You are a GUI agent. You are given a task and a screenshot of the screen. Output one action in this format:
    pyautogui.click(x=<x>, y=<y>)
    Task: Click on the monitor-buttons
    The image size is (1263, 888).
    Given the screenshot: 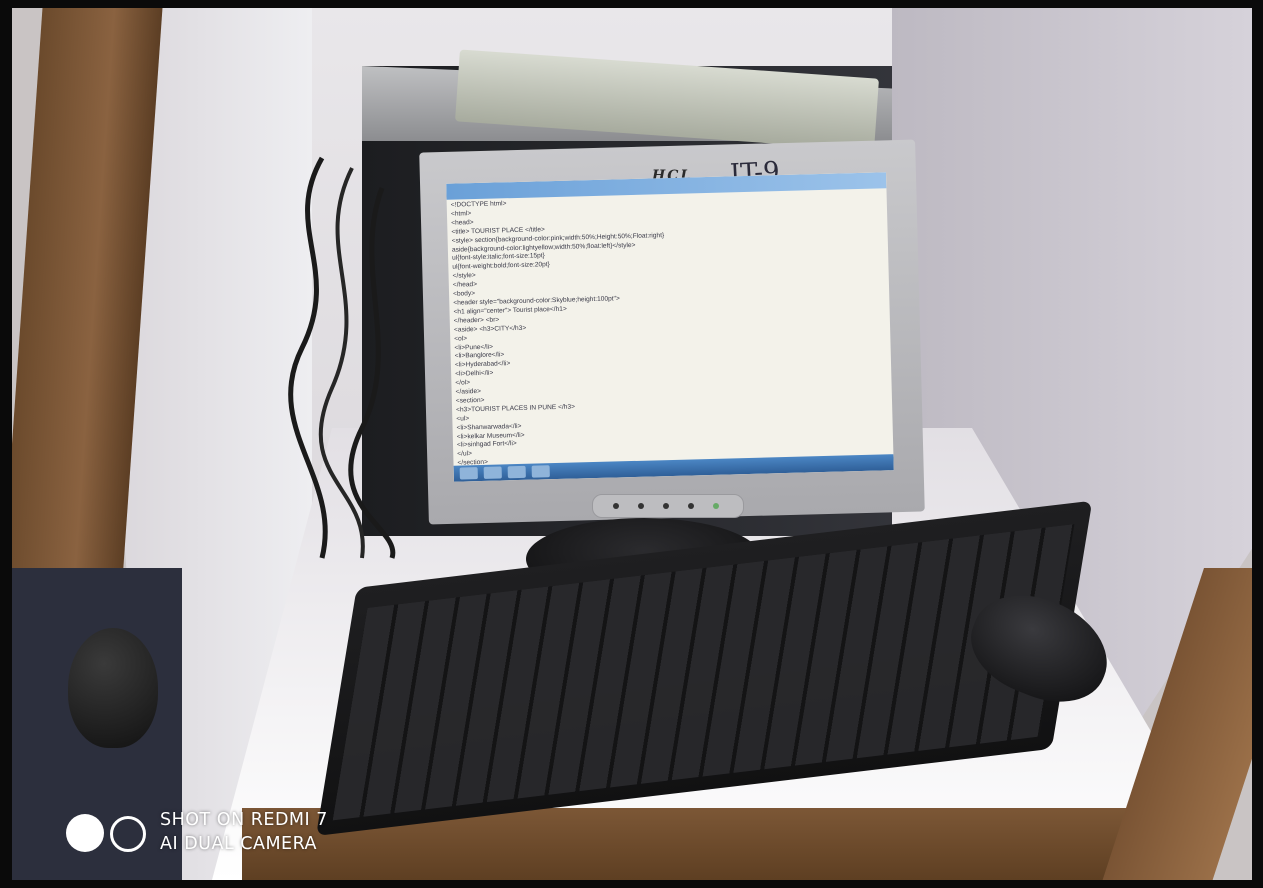 What is the action you would take?
    pyautogui.click(x=668, y=506)
    